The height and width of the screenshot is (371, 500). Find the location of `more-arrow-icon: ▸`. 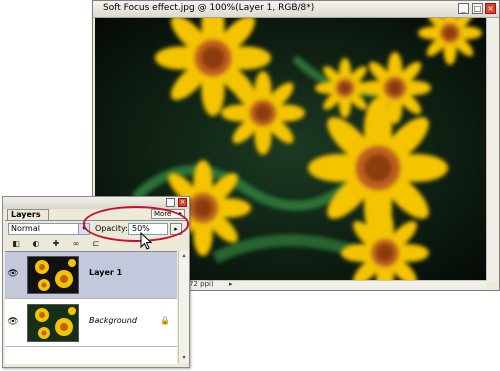

more-arrow-icon: ▸ is located at coordinates (180, 213).